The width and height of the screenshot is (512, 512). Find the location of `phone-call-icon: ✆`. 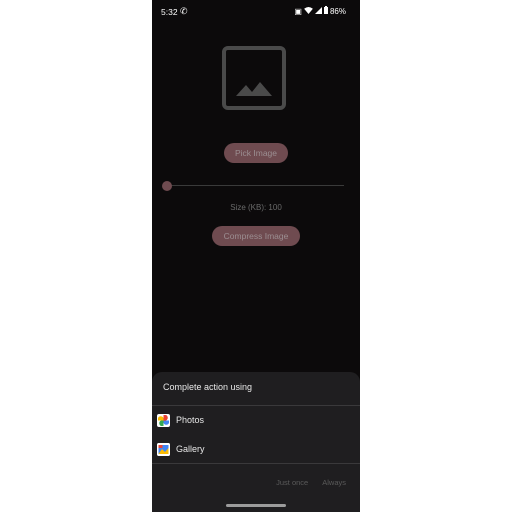

phone-call-icon: ✆ is located at coordinates (184, 11).